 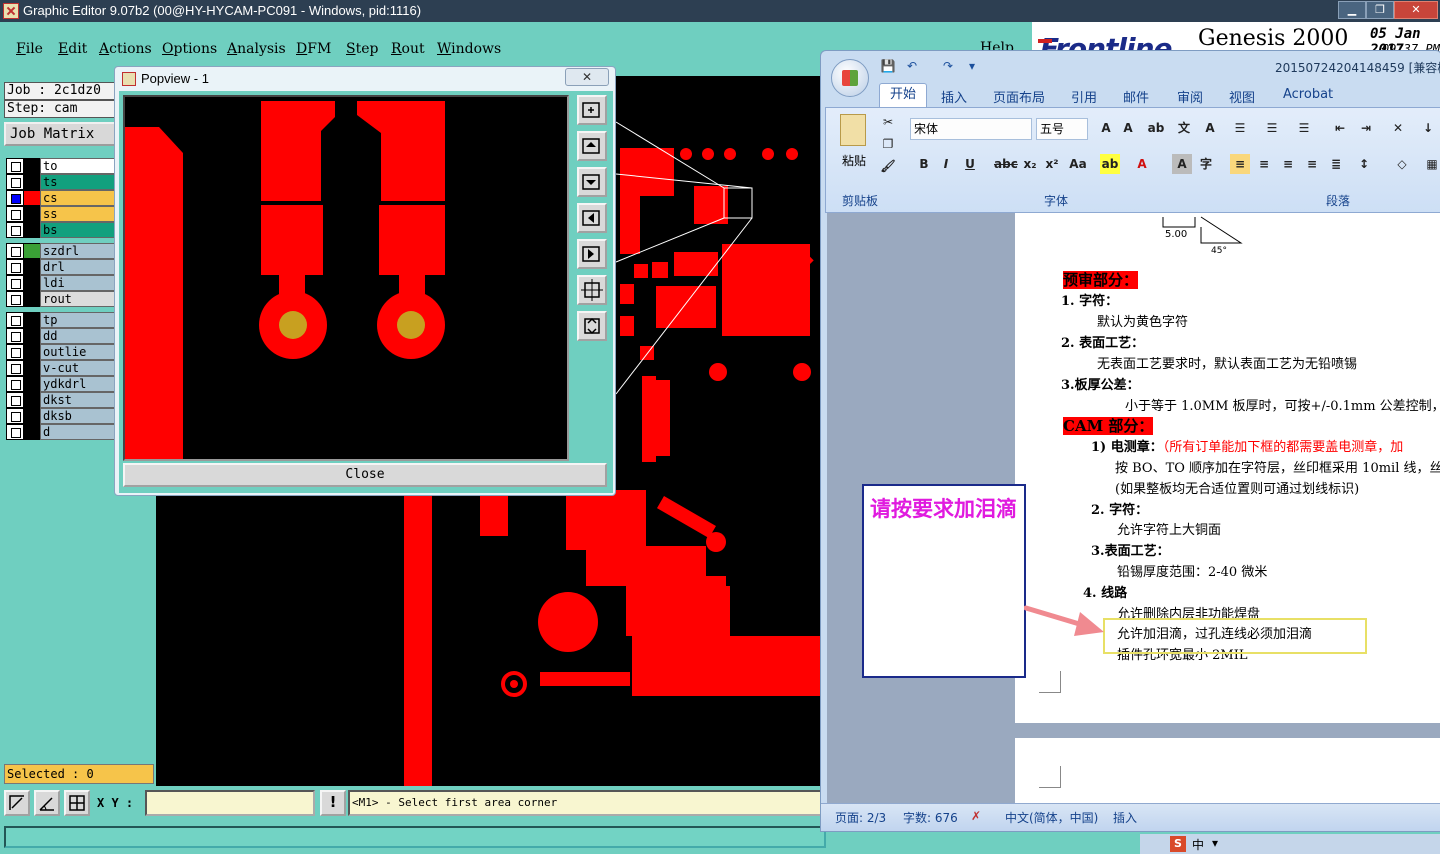 What do you see at coordinates (888, 166) in the screenshot?
I see `format-painter-icon: 🖌` at bounding box center [888, 166].